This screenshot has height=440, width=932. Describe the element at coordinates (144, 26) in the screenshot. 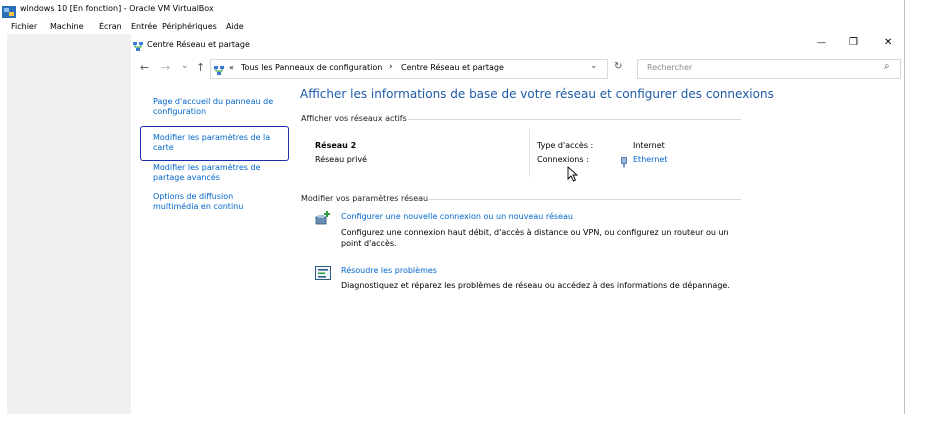

I see `menu-entree: Entrée` at that location.